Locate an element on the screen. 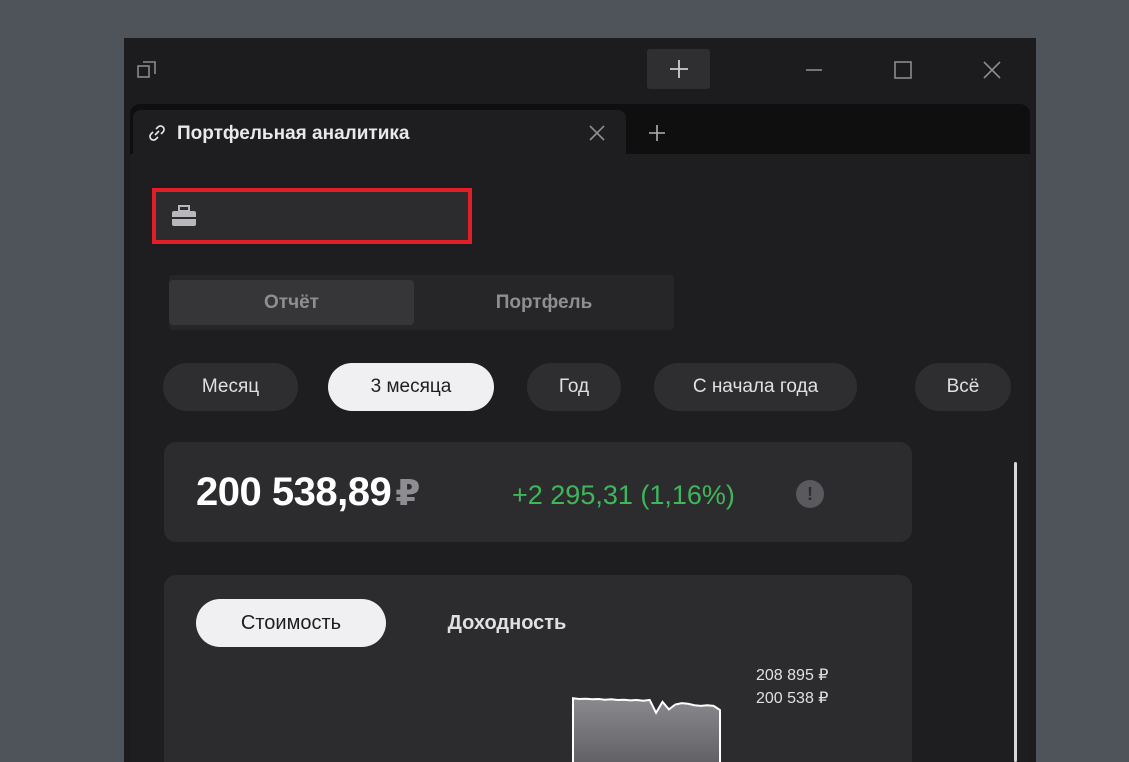 The height and width of the screenshot is (762, 1129). period-3-months-chip: 3 месяца is located at coordinates (411, 387).